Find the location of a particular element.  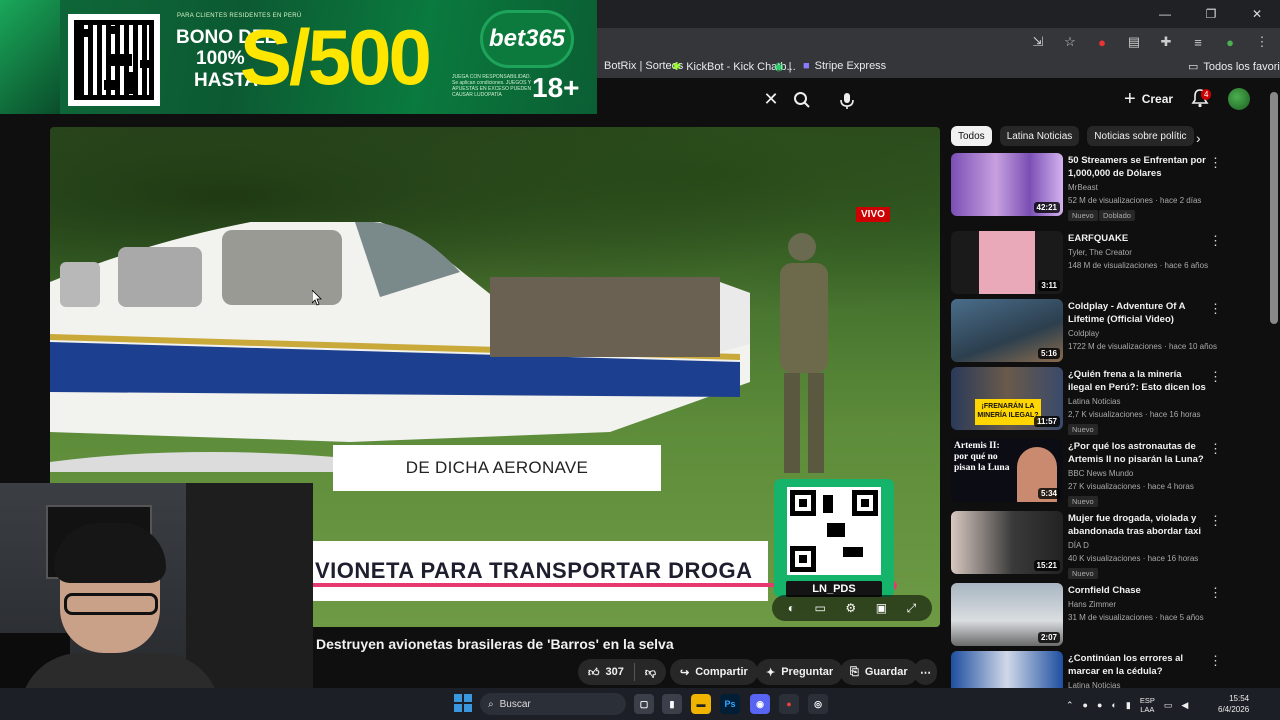

video-title: Cornfield Chase is located at coordinates (1138, 590).